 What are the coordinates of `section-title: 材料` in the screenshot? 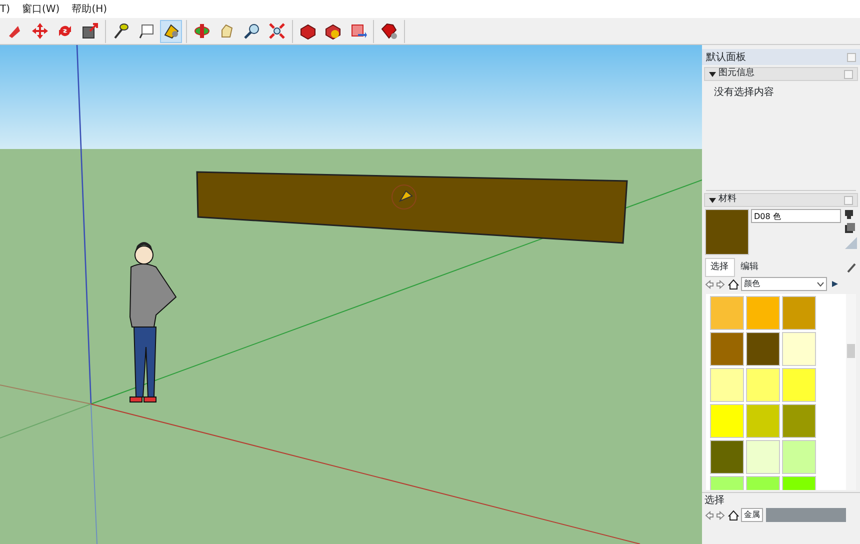 It's located at (727, 199).